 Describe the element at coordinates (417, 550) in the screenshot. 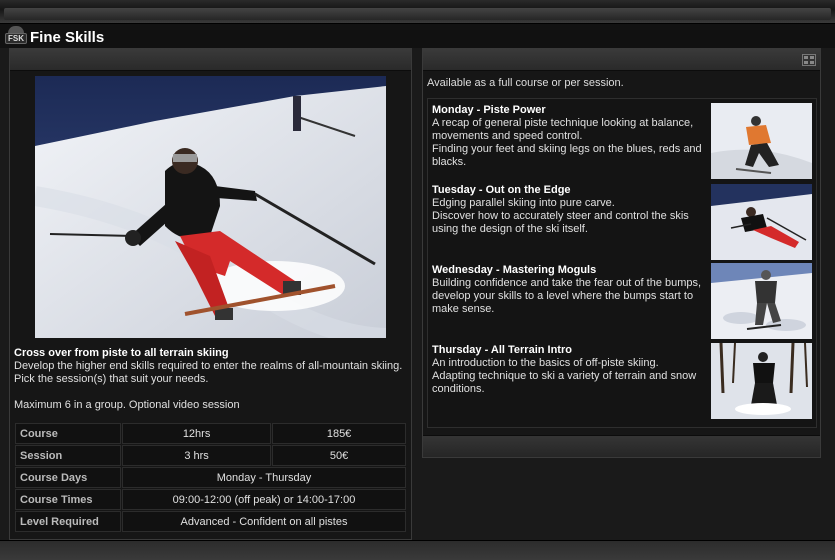

I see `bottom-bar` at that location.